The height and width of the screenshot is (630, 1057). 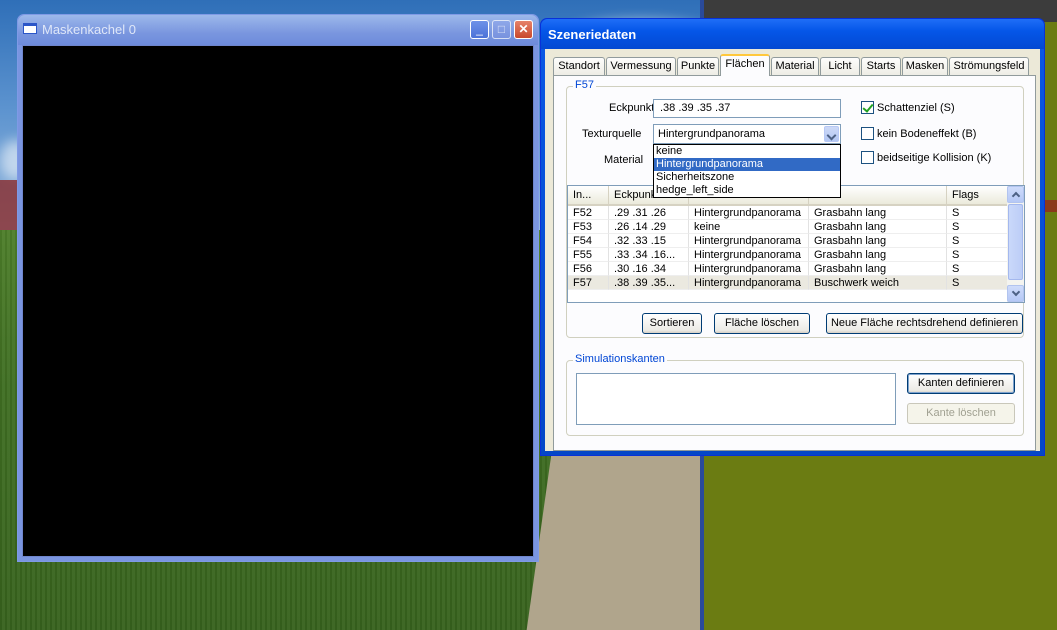 What do you see at coordinates (736, 399) in the screenshot?
I see `simulation-edges-list` at bounding box center [736, 399].